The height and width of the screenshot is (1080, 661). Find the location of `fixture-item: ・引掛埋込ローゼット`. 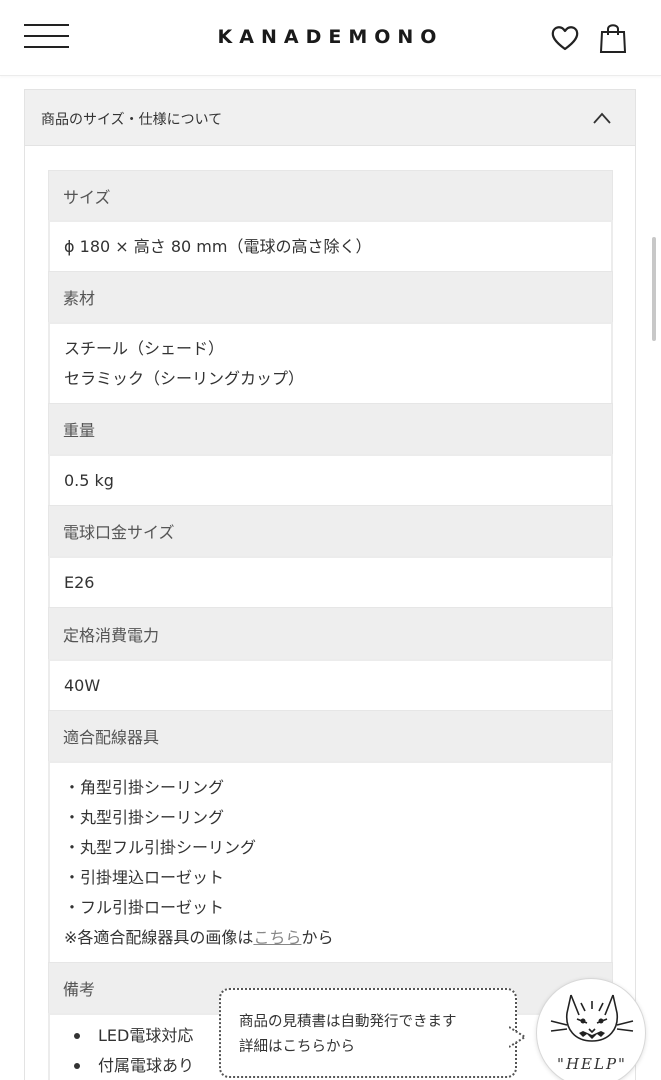

fixture-item: ・引掛埋込ローゼット is located at coordinates (144, 877).